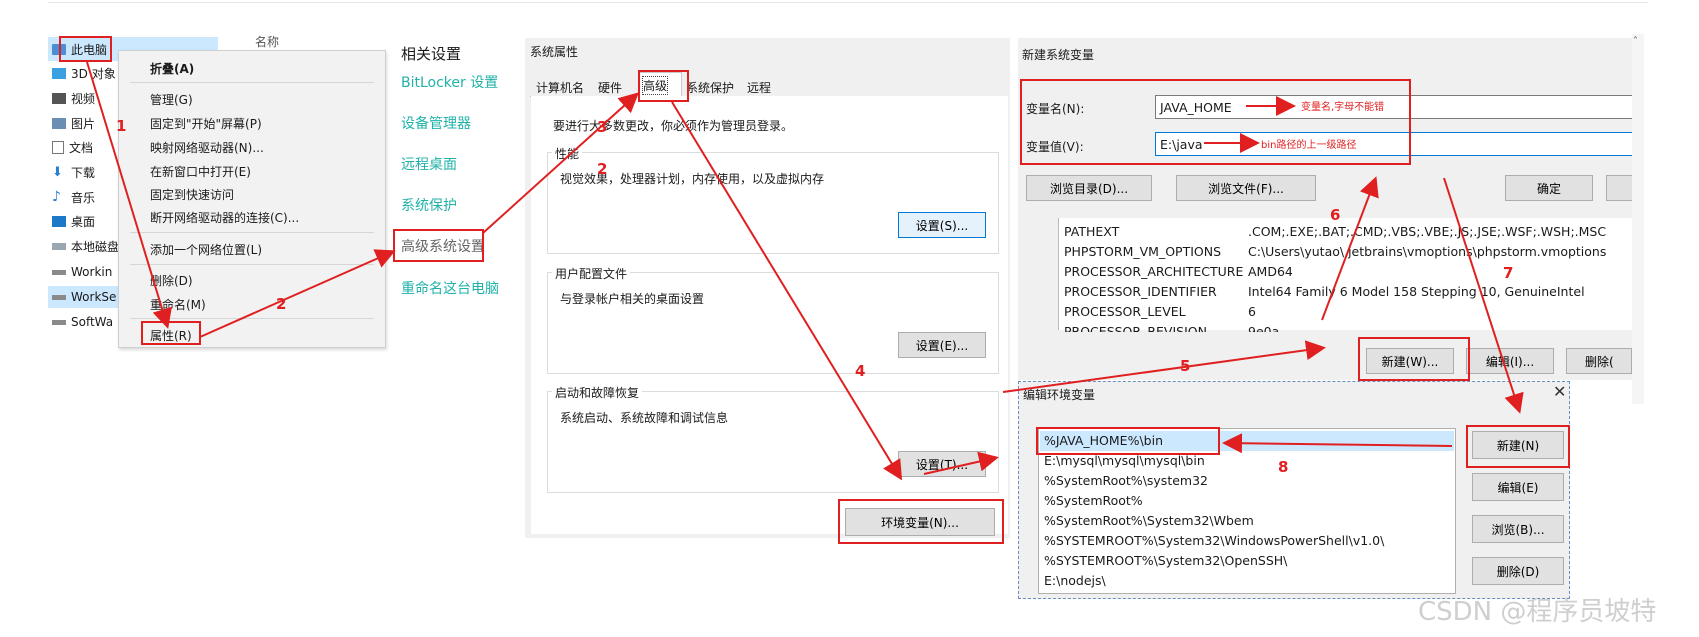  What do you see at coordinates (860, 371) in the screenshot?
I see `step-number: 4` at bounding box center [860, 371].